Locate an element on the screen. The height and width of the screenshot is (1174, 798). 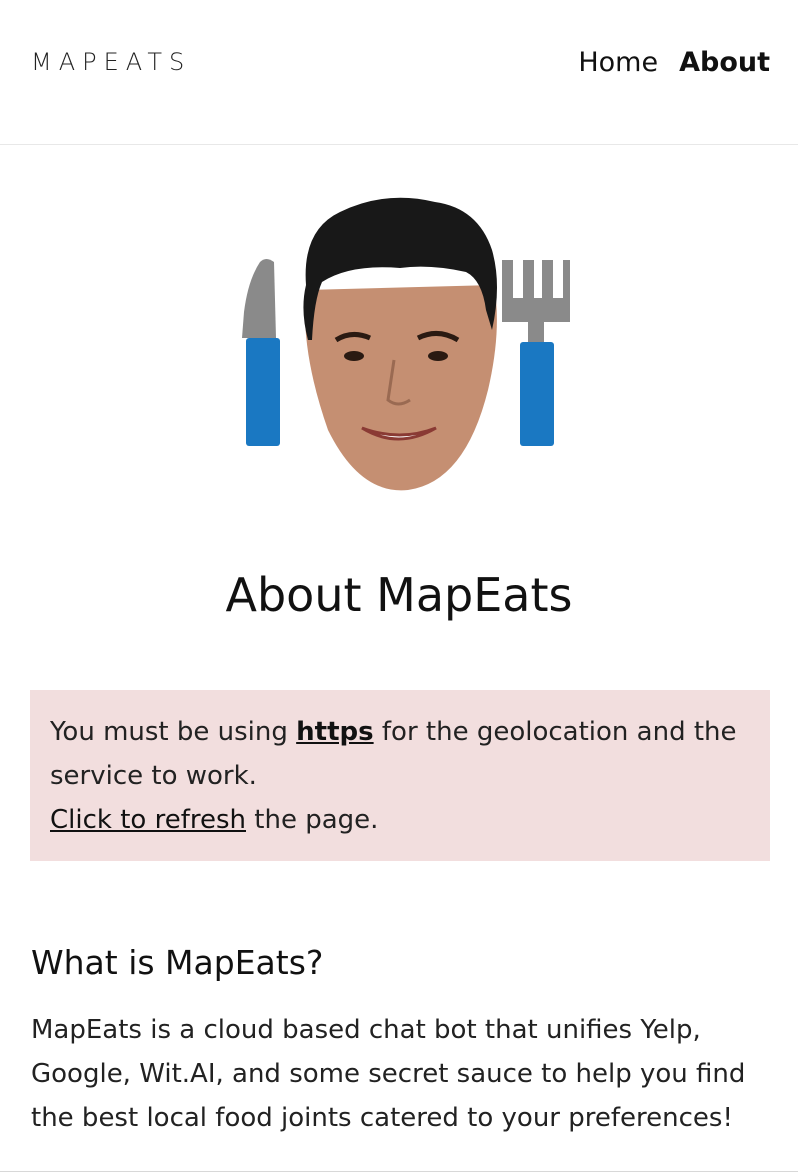
nav-home-link: Home is located at coordinates (618, 63).